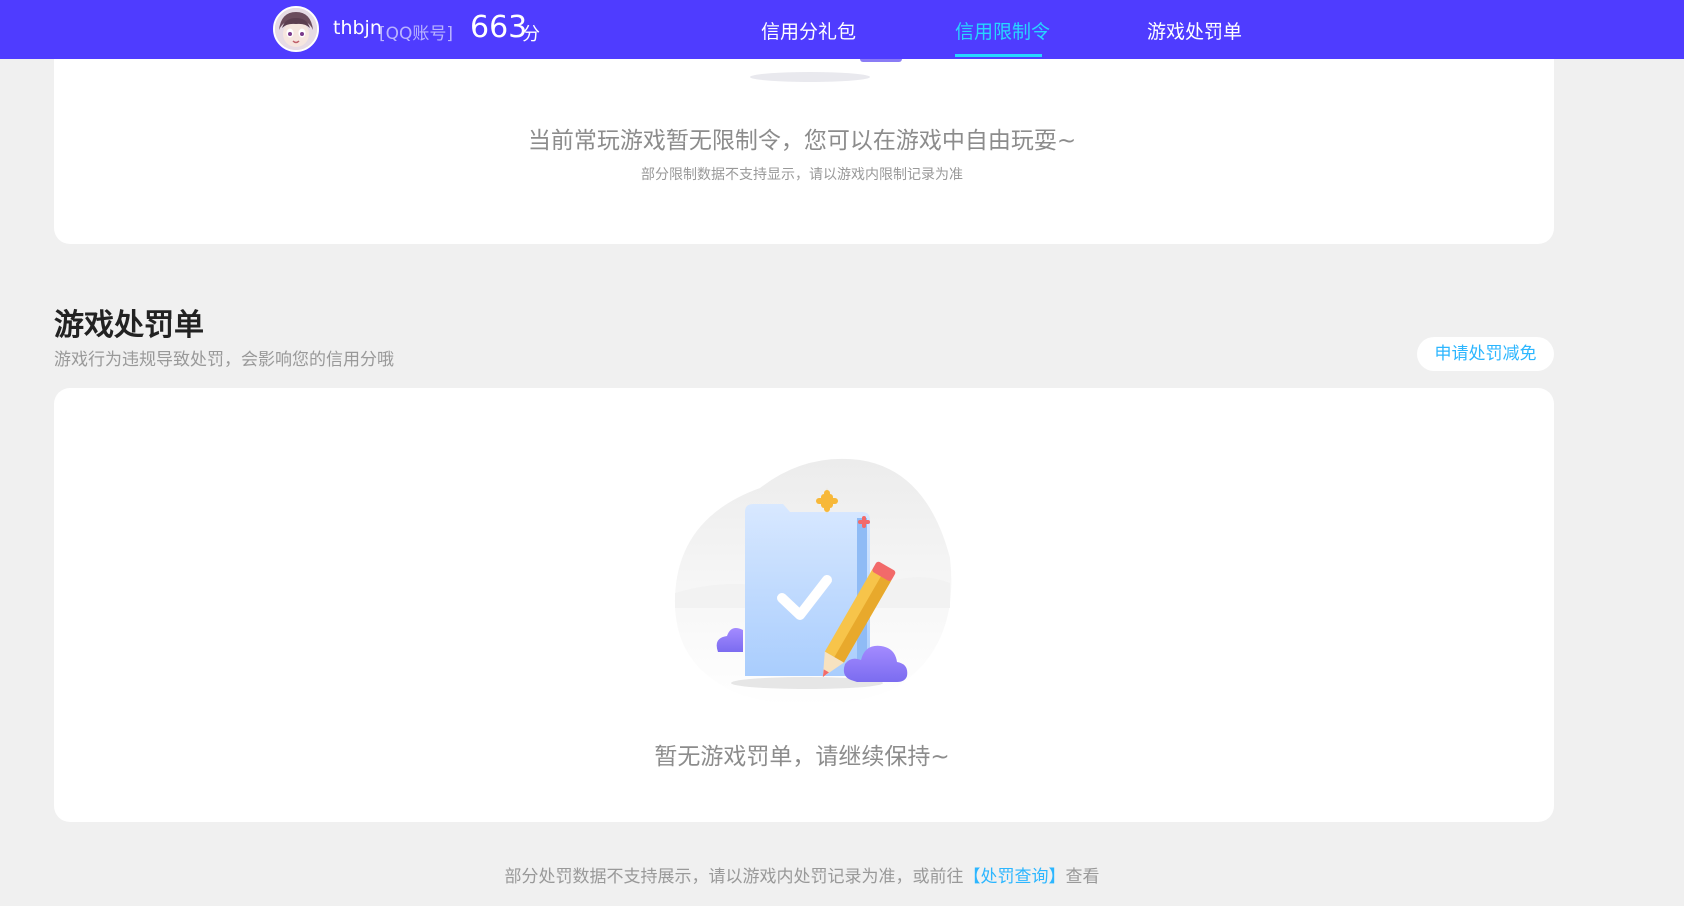 Image resolution: width=1684 pixels, height=906 pixels. What do you see at coordinates (802, 757) in the screenshot?
I see `penalty-empty-text: 暂无游戏罚单，请继续保持~` at bounding box center [802, 757].